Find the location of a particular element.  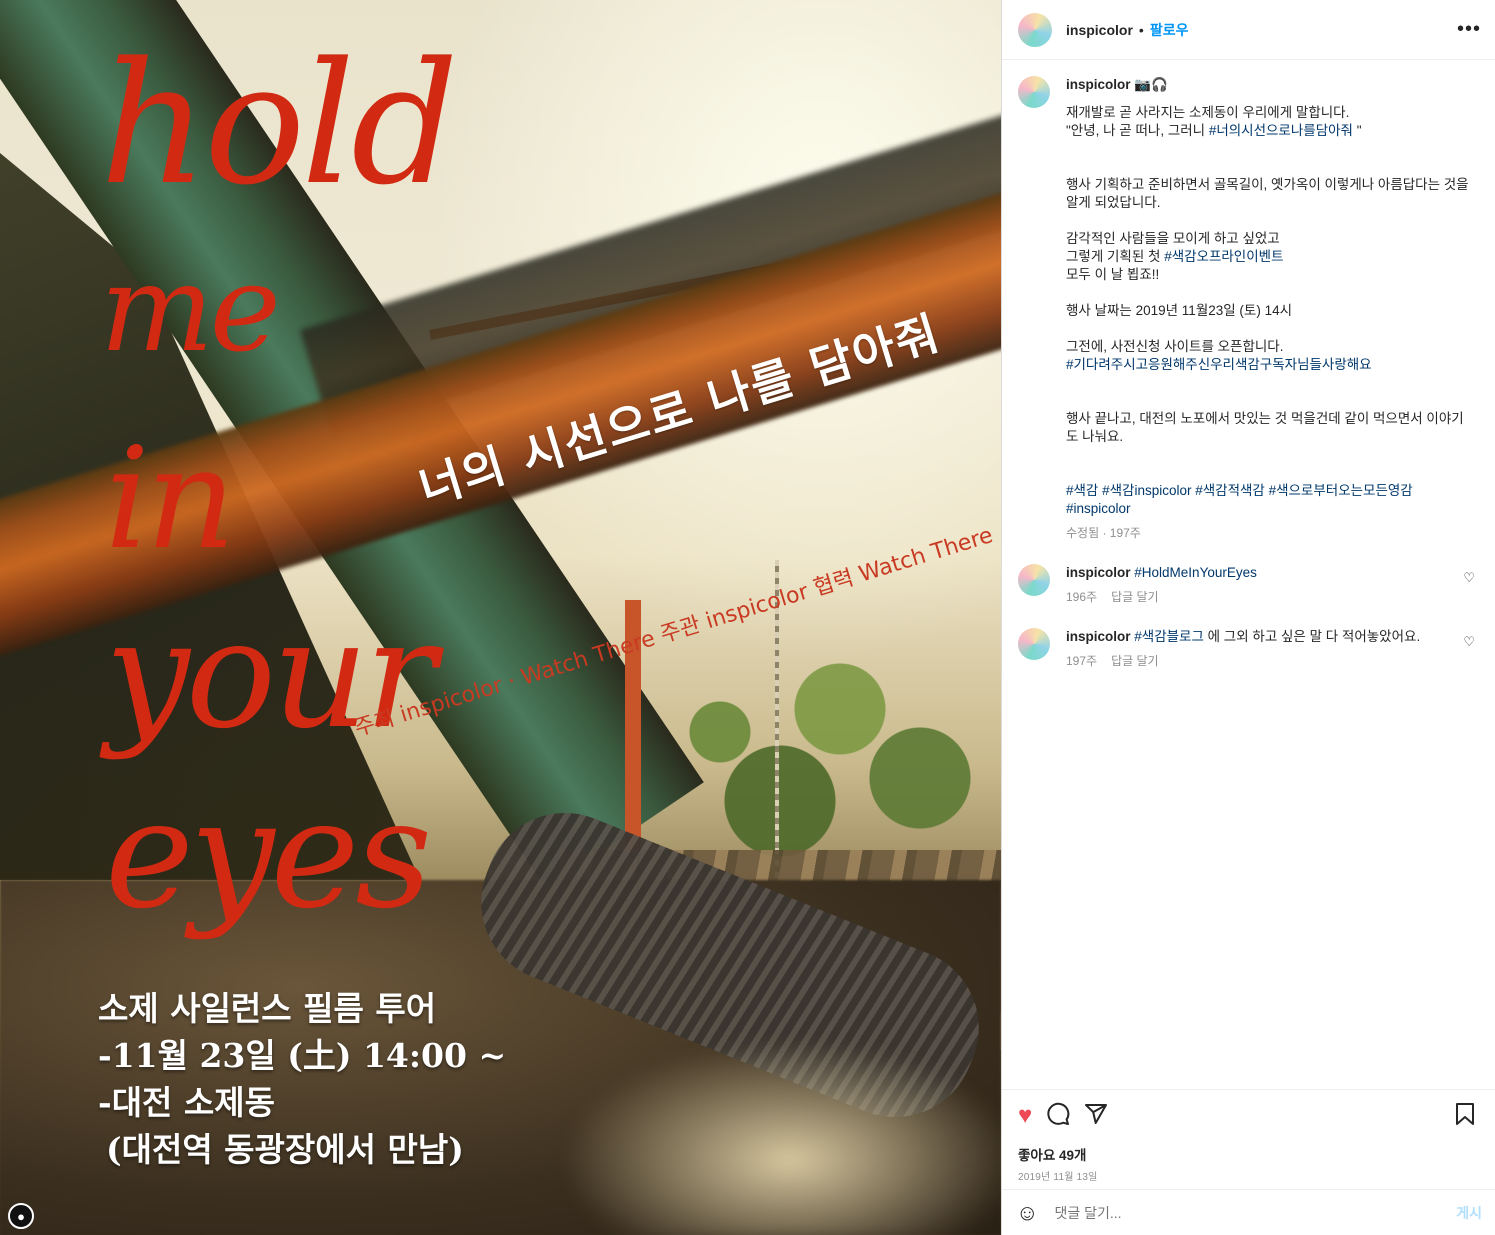

comment-age: 196주 is located at coordinates (1082, 597).